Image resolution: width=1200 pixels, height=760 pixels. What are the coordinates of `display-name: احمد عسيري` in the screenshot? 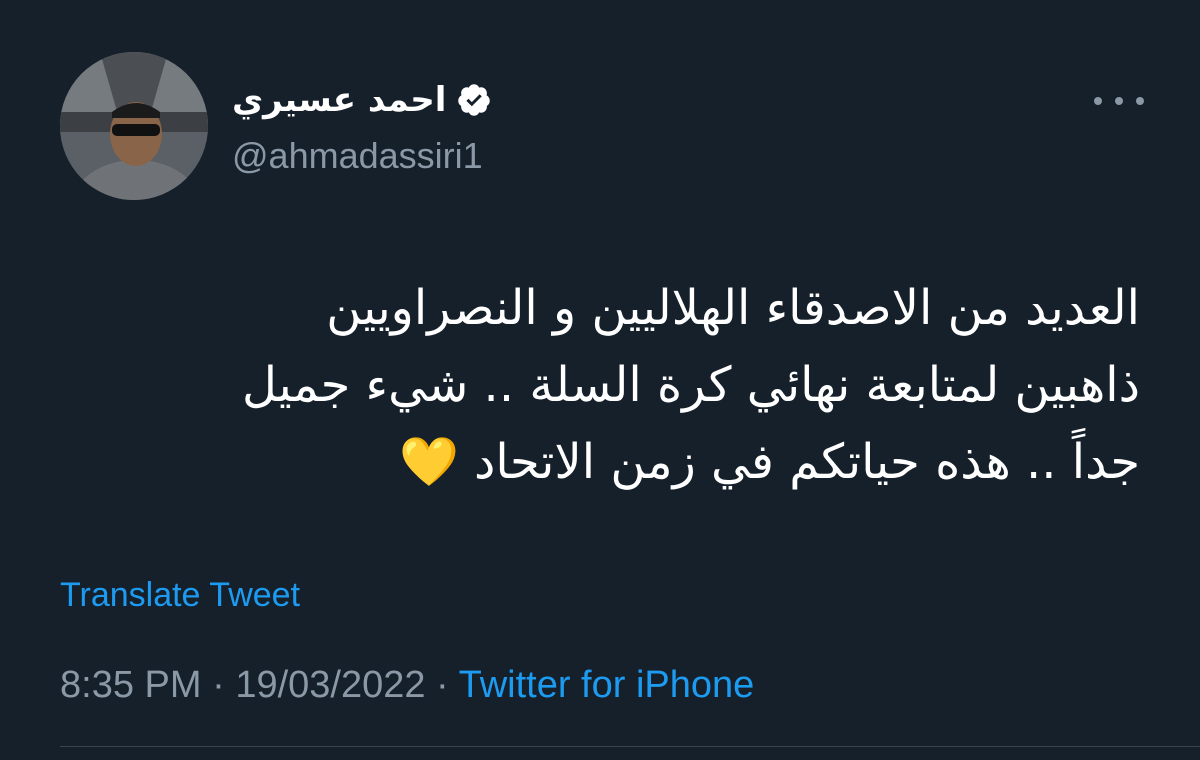 It's located at (339, 100).